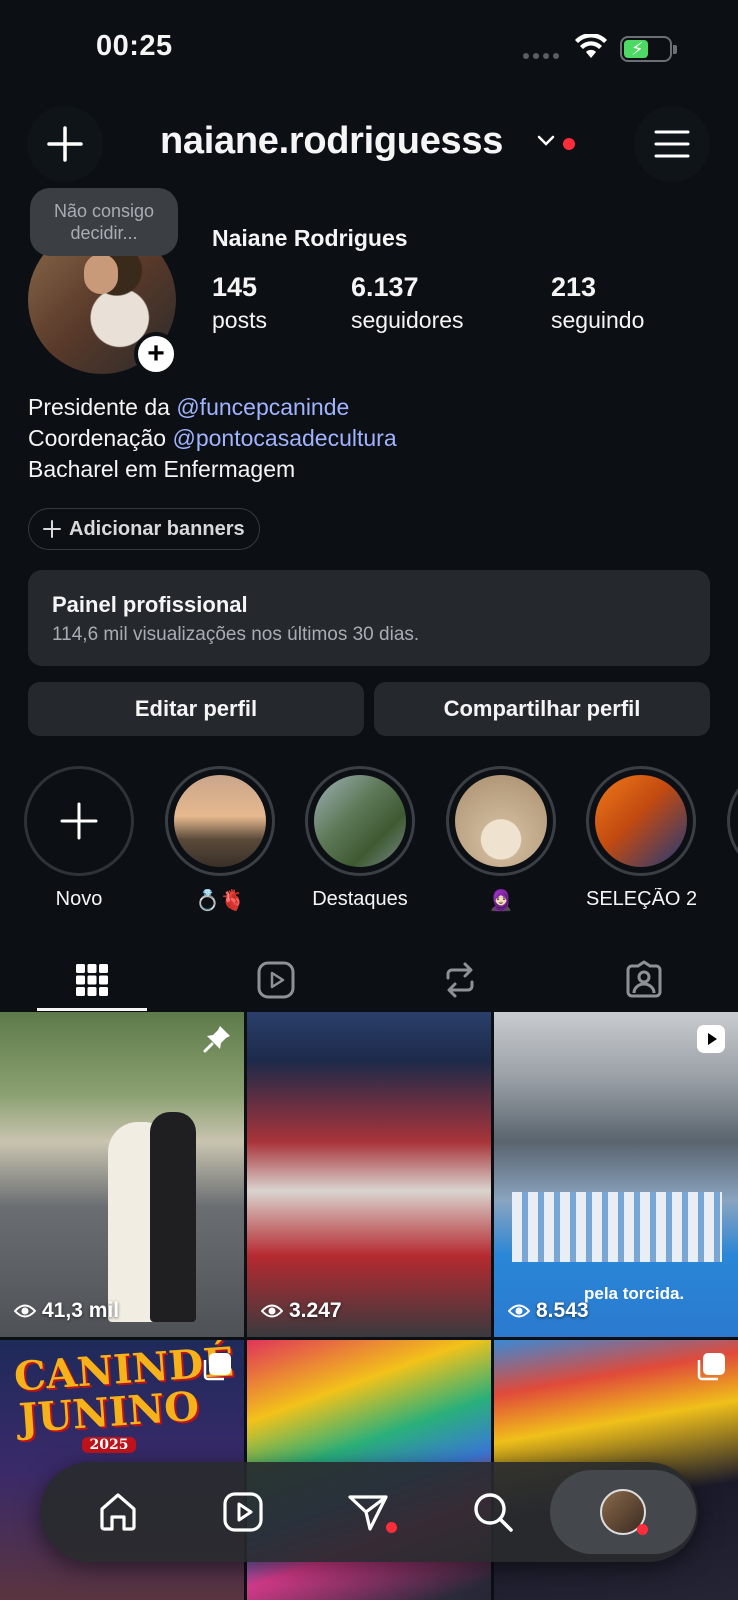  Describe the element at coordinates (315, 1310) in the screenshot. I see `view-count-value: 3.247` at that location.